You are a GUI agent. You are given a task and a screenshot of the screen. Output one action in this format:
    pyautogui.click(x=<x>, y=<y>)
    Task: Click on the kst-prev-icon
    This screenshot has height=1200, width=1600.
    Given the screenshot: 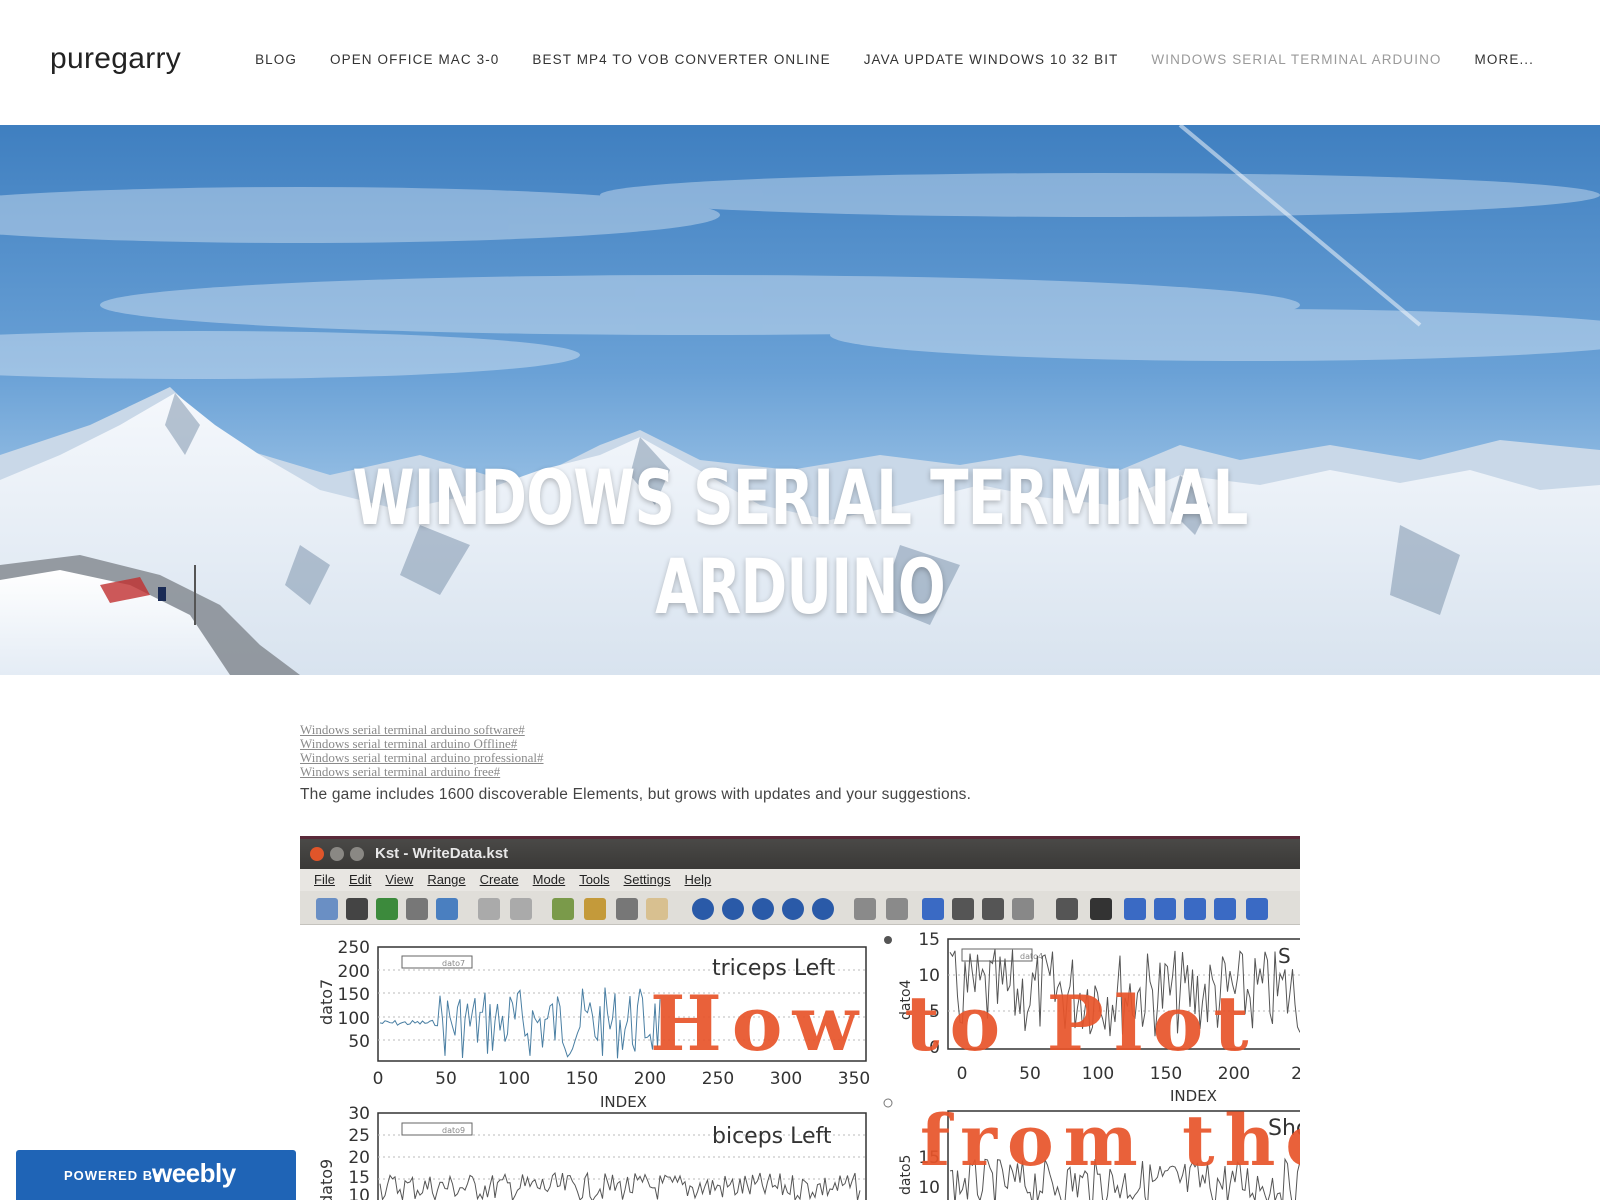 What is the action you would take?
    pyautogui.click(x=763, y=909)
    